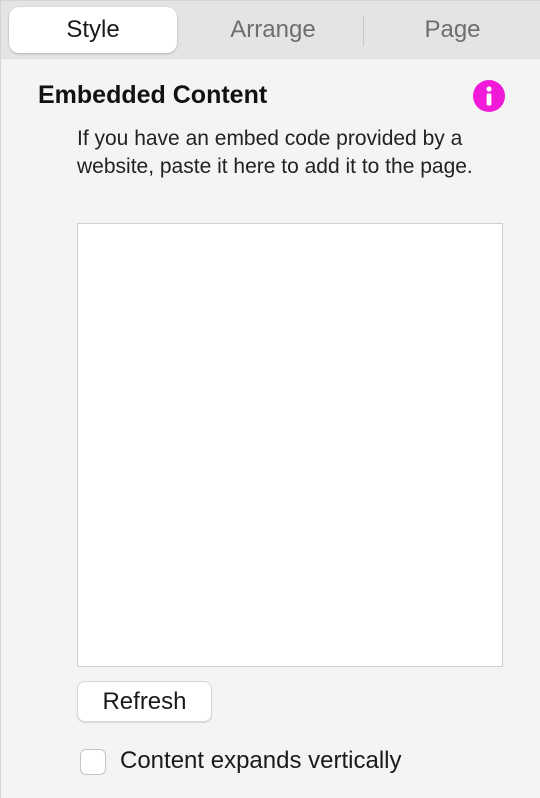 Image resolution: width=540 pixels, height=798 pixels. What do you see at coordinates (144, 701) in the screenshot?
I see `refresh-button: Refresh` at bounding box center [144, 701].